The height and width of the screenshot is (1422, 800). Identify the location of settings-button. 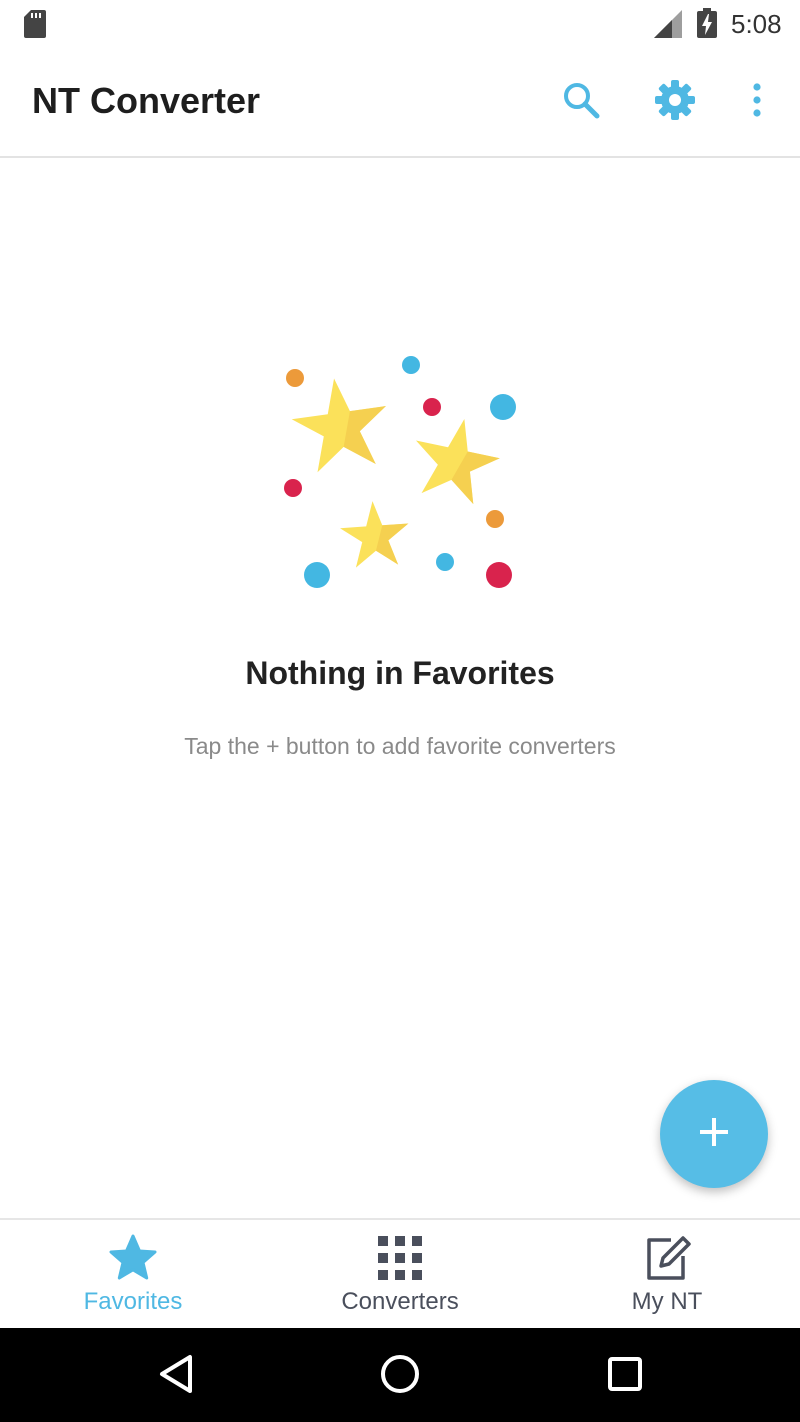
(675, 102).